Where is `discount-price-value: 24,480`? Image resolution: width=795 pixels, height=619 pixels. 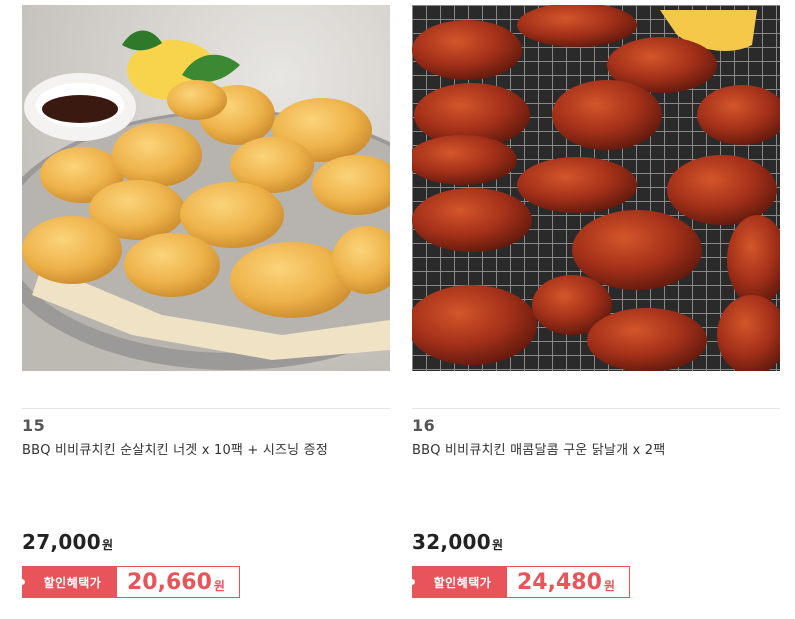
discount-price-value: 24,480 is located at coordinates (559, 582).